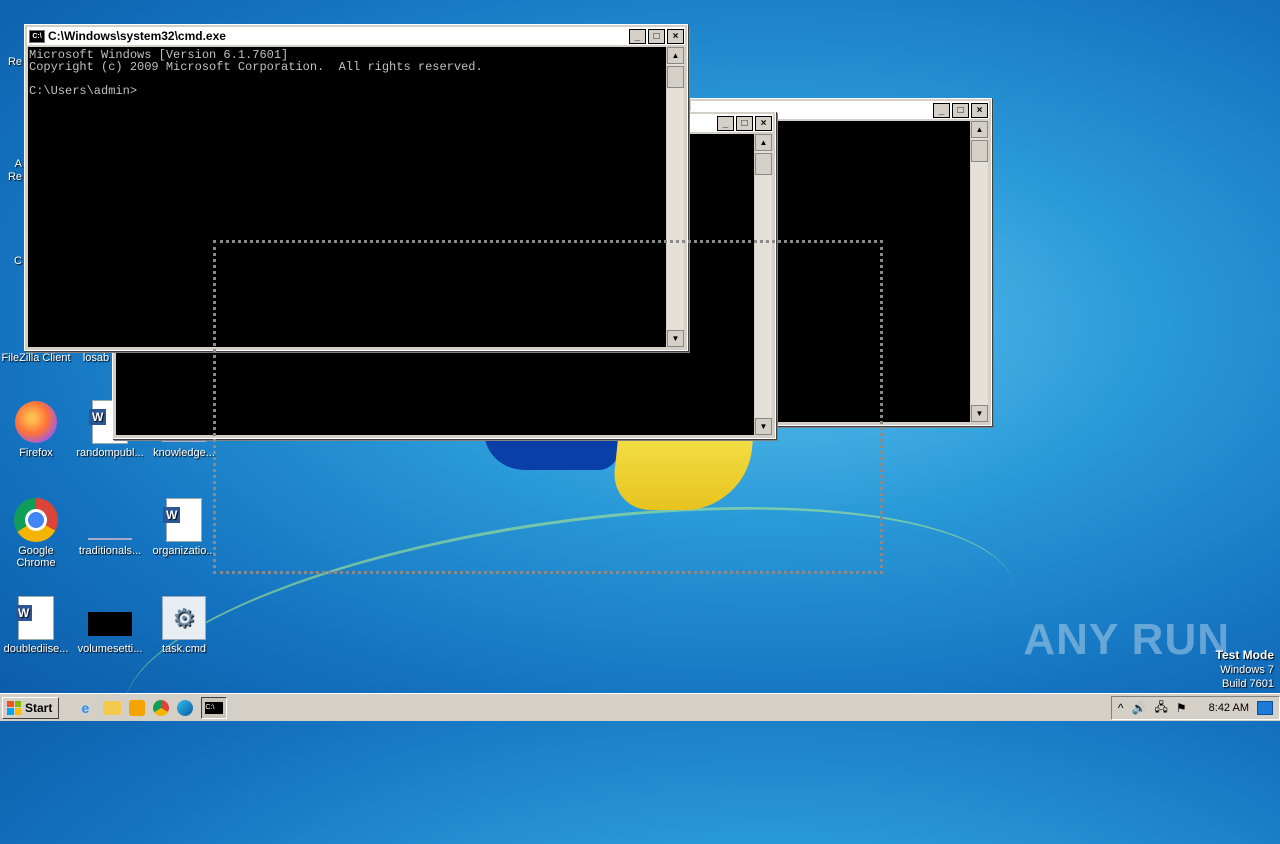  I want to click on quick-launch: e C:\, so click(151, 707).